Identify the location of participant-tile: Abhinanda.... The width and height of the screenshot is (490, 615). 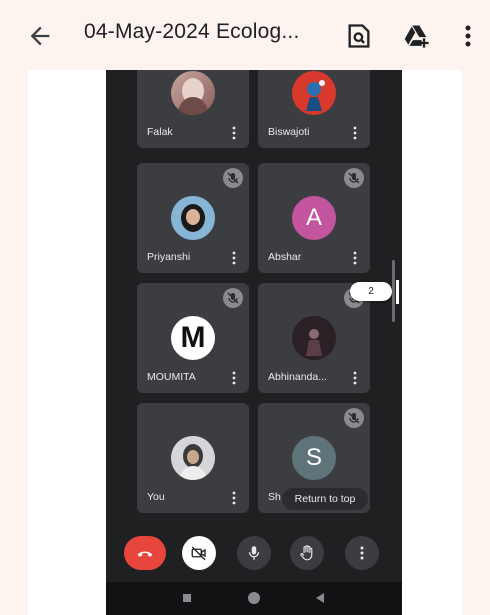
(314, 338).